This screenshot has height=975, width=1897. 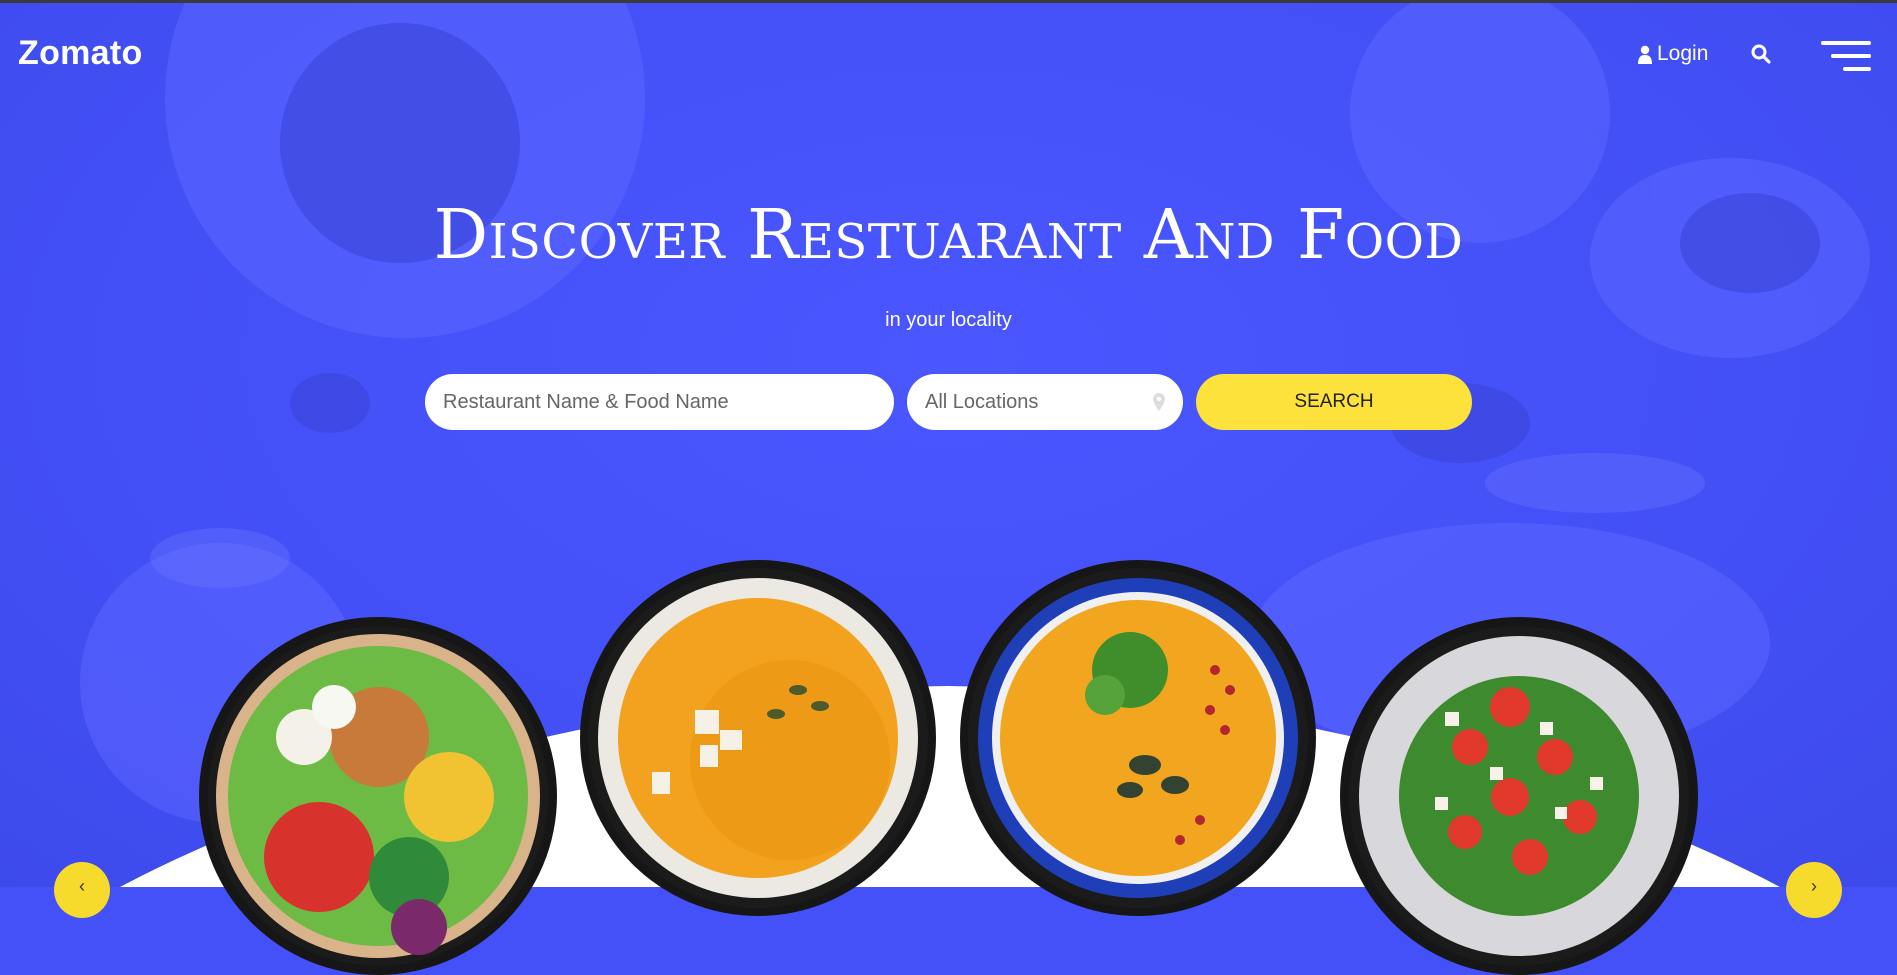 What do you see at coordinates (1814, 890) in the screenshot?
I see `carousel-next-button: ›` at bounding box center [1814, 890].